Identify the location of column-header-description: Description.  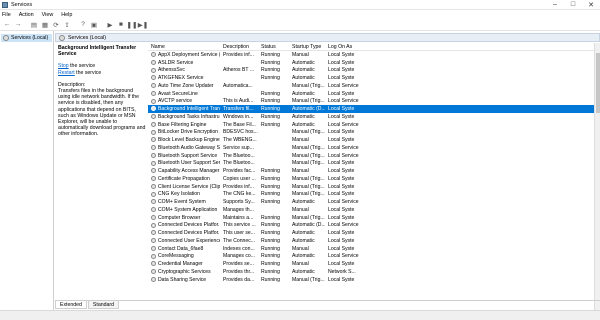
(239, 47).